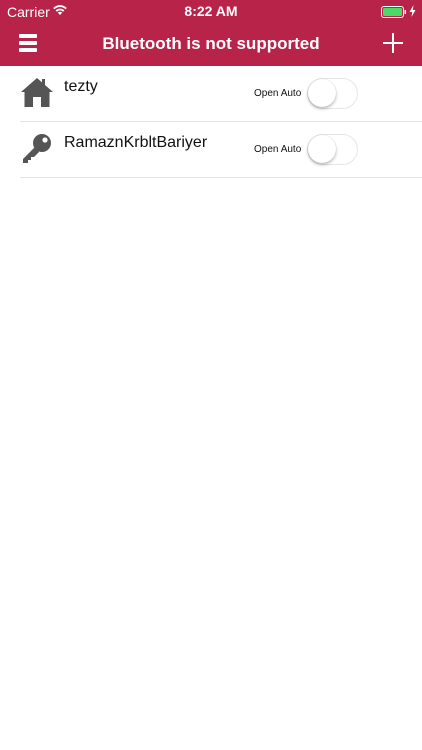 This screenshot has height=750, width=422. Describe the element at coordinates (221, 150) in the screenshot. I see `list-item-ramaznkrbltbariyer: RamaznKrbltBariyer Open Auto` at that location.